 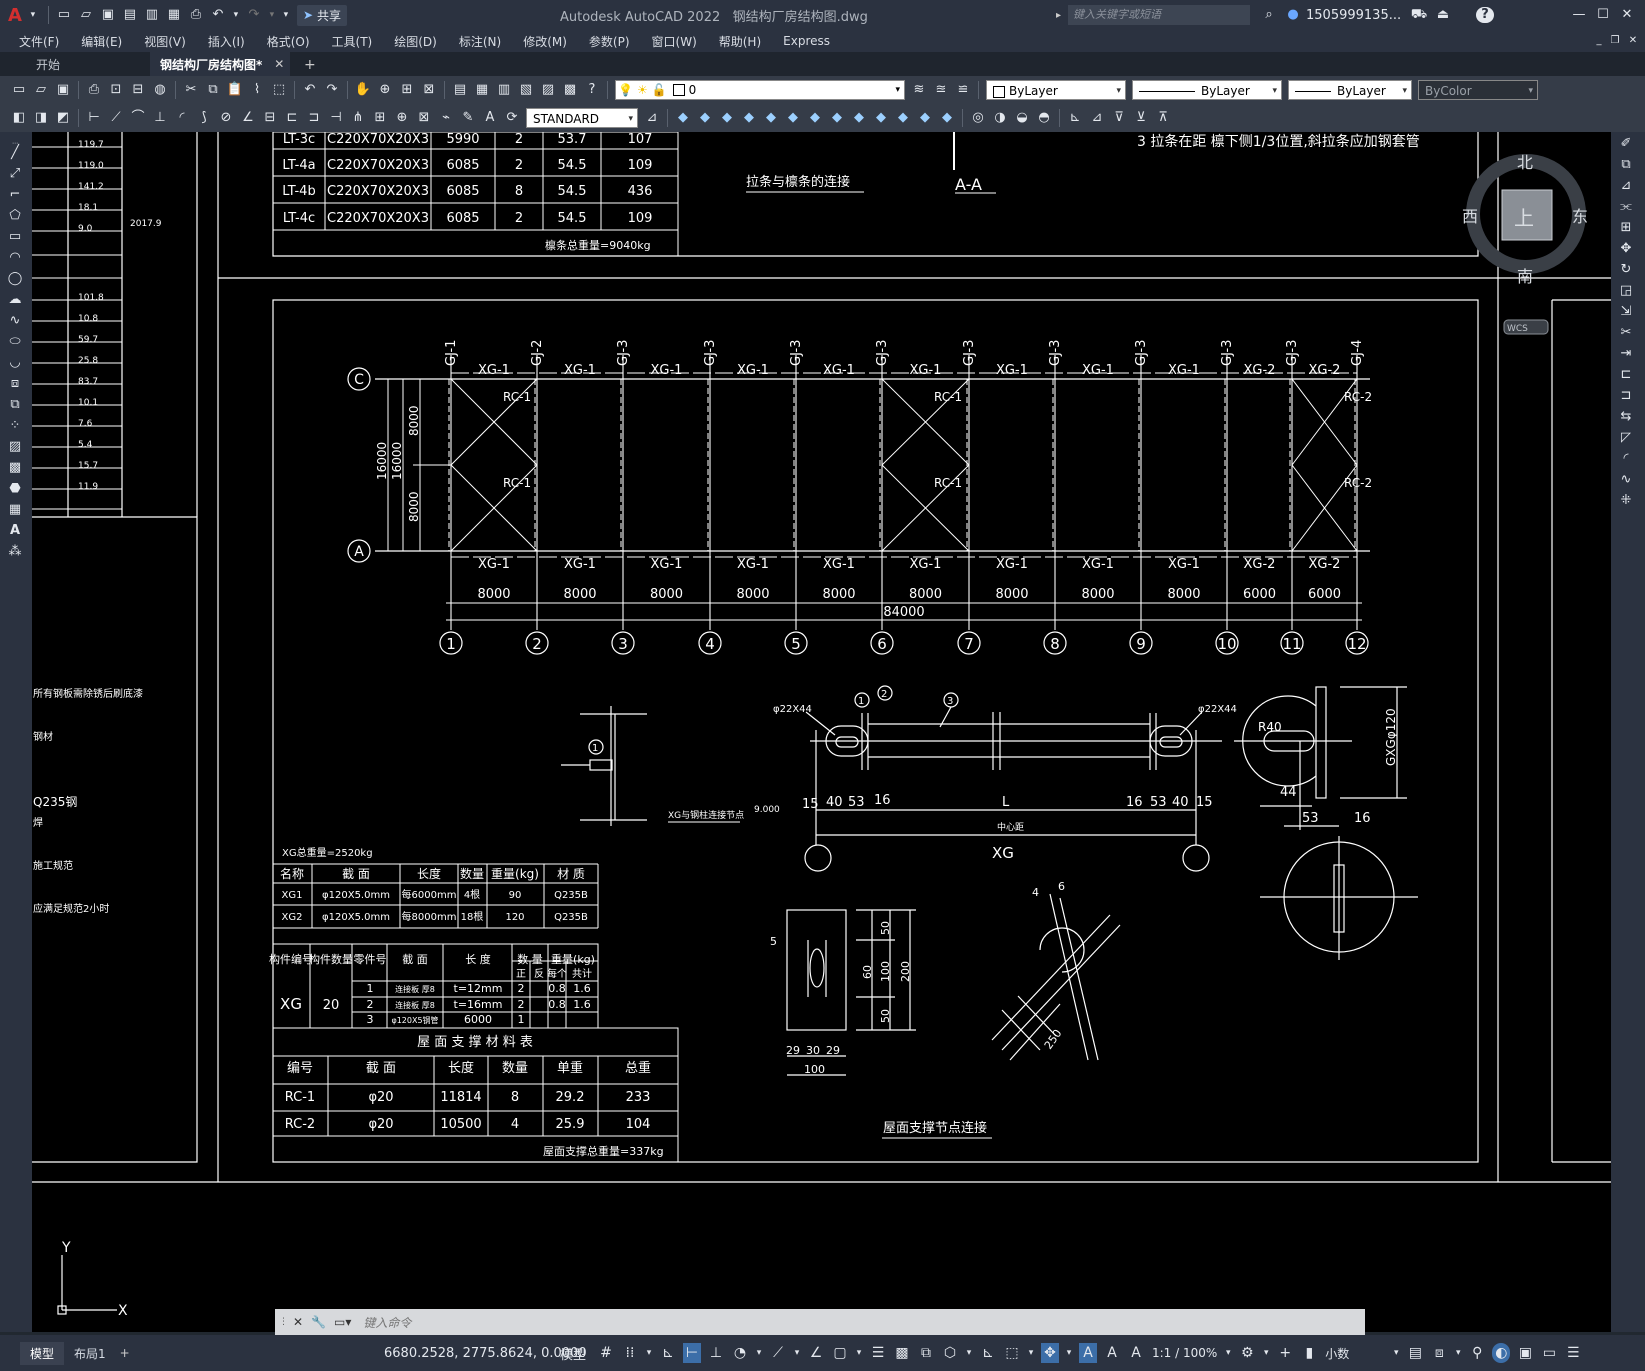 What do you see at coordinates (19, 118) in the screenshot?
I see `layer-tool-icon: ◧` at bounding box center [19, 118].